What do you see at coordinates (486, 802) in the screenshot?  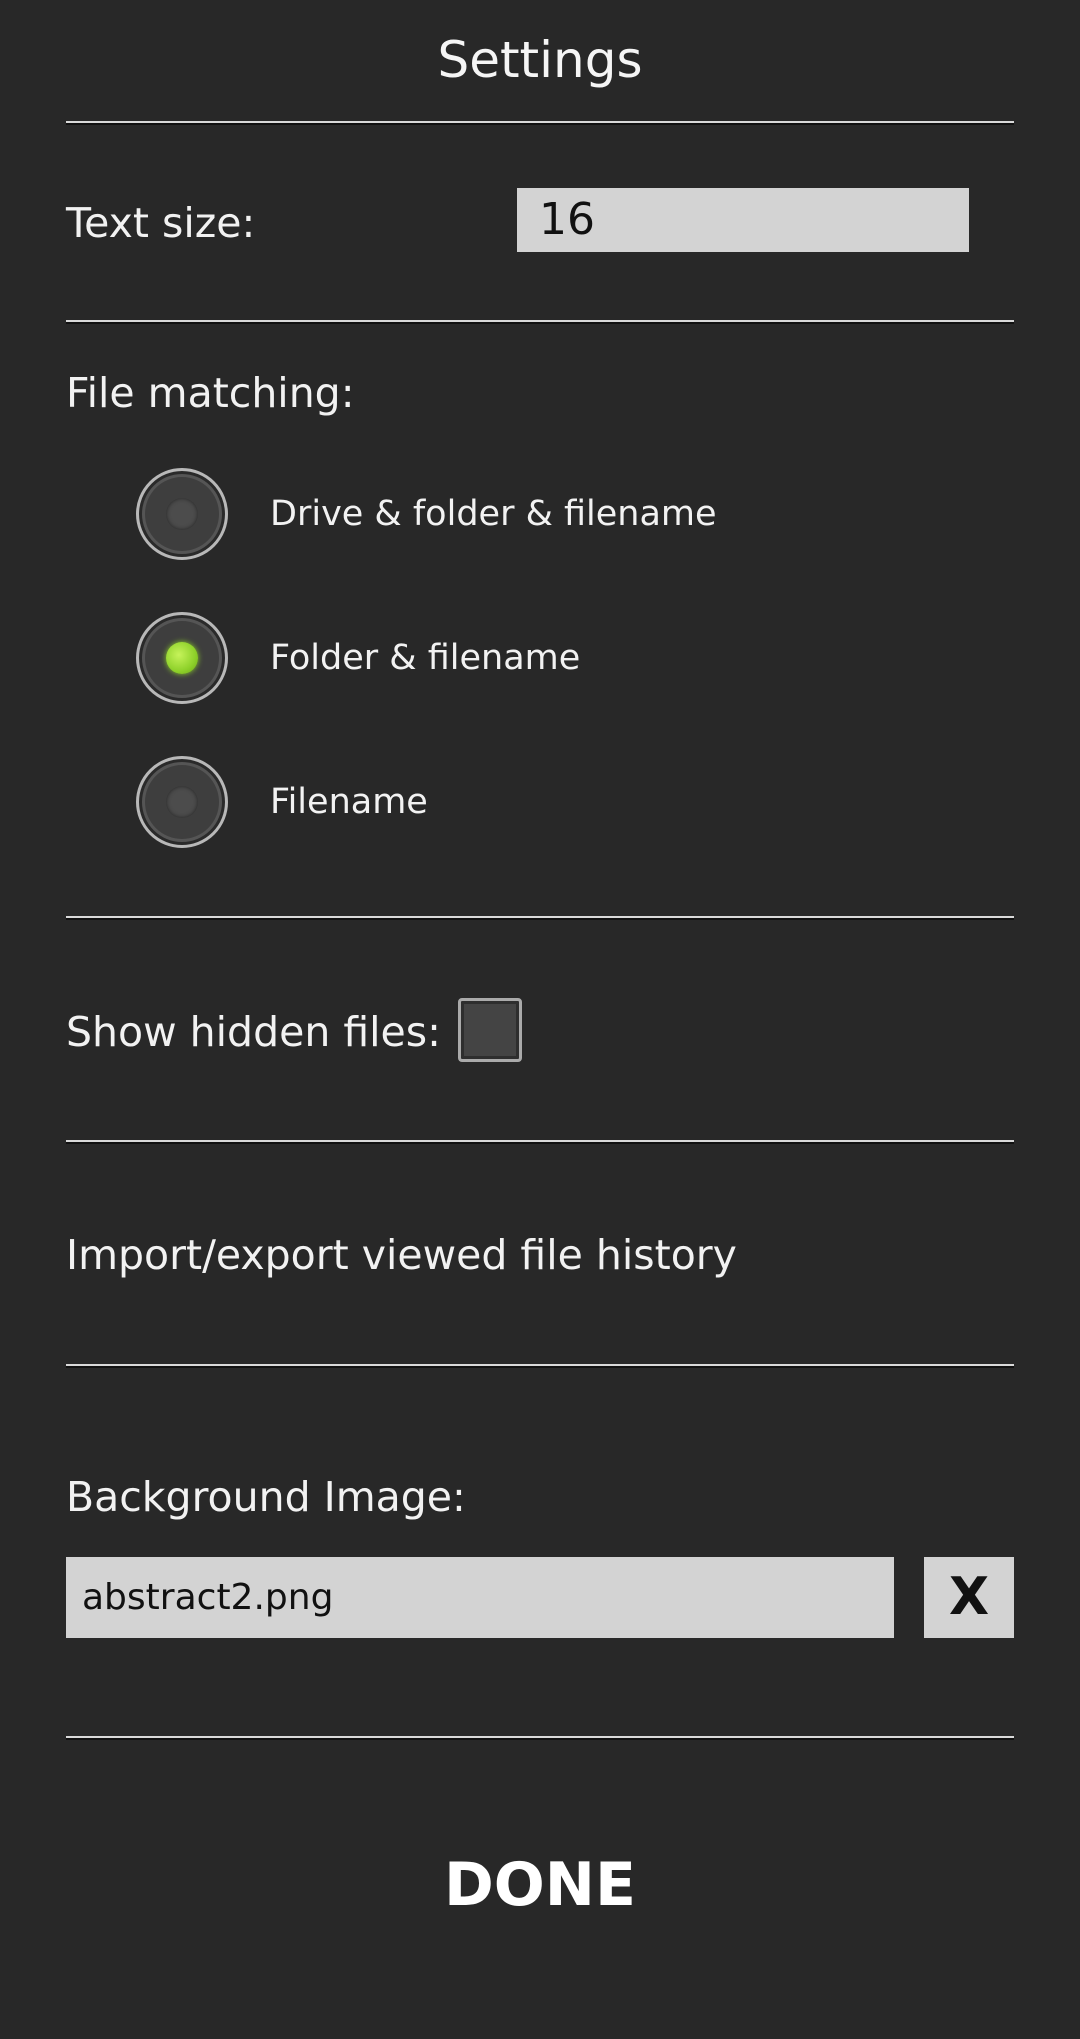 I see `radio-option-filename: Filename` at bounding box center [486, 802].